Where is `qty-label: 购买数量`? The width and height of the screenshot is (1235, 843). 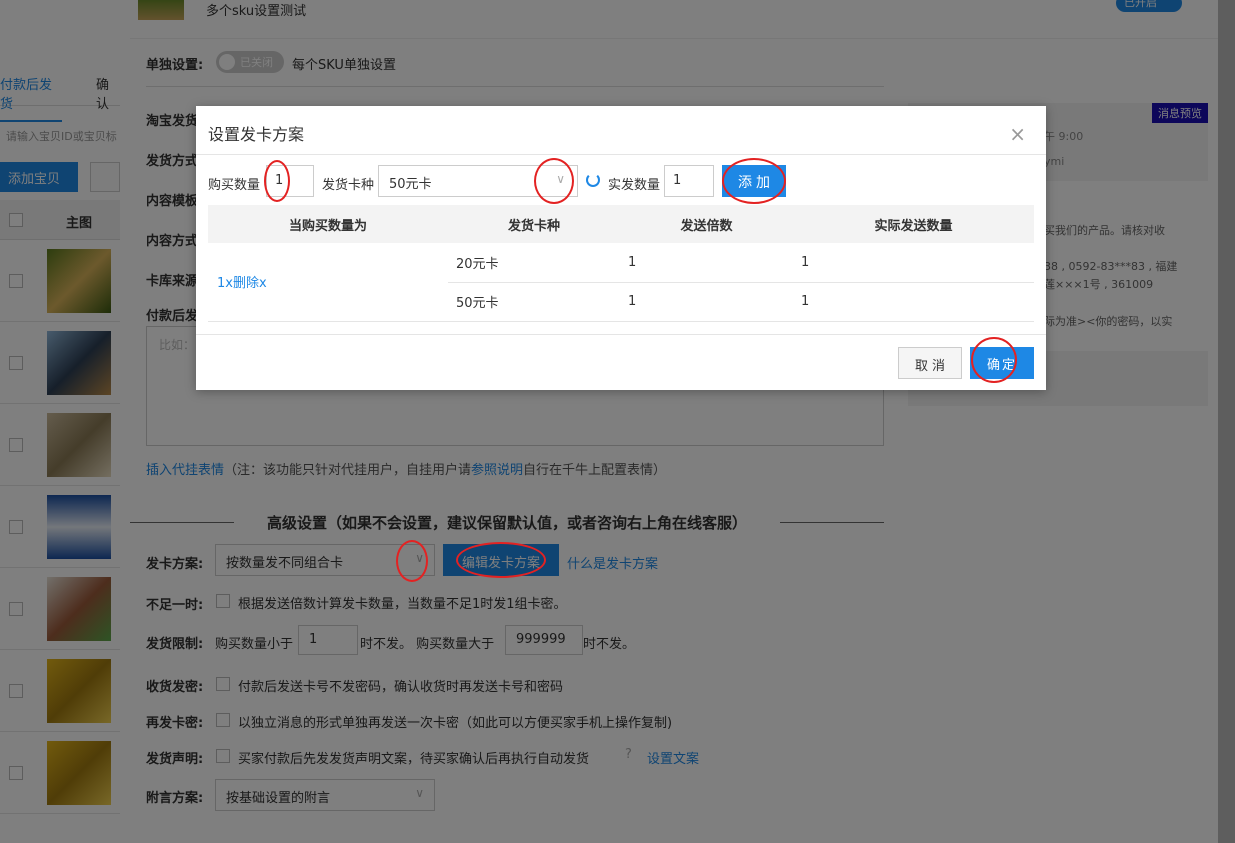
qty-label: 购买数量 is located at coordinates (234, 185).